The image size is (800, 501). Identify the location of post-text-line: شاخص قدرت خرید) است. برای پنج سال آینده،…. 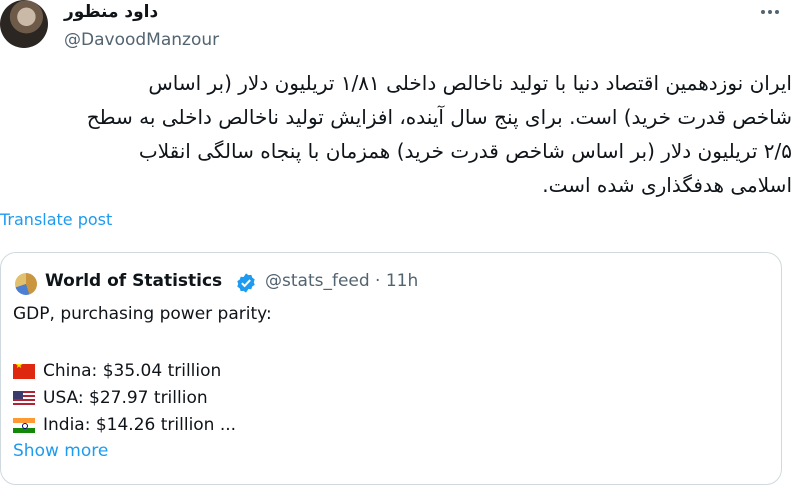
(439, 117).